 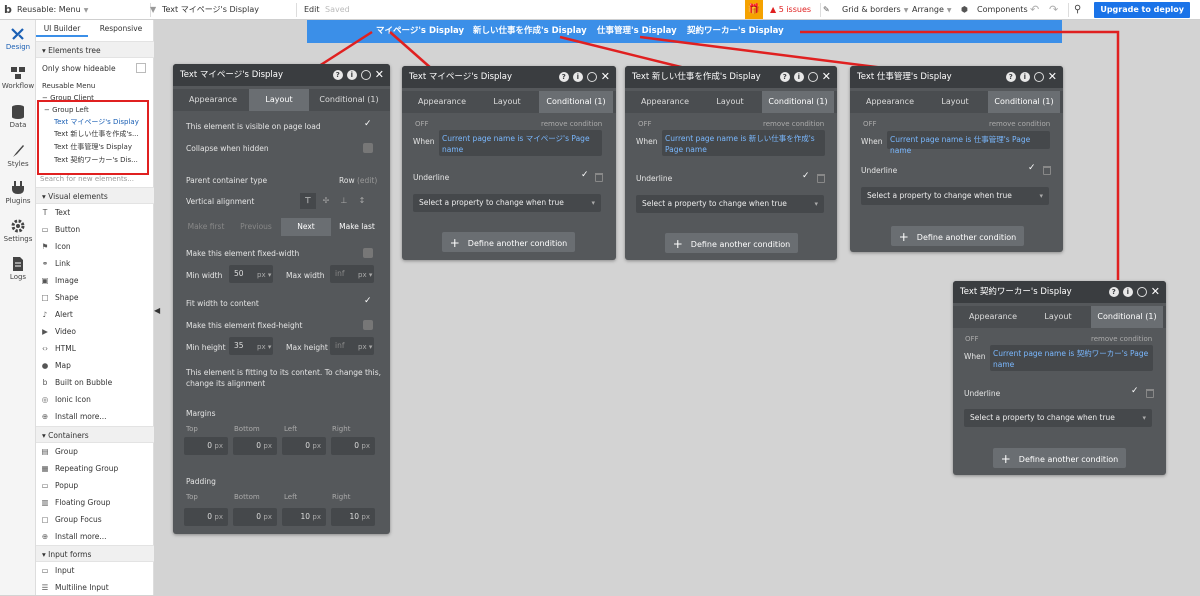 What do you see at coordinates (259, 445) in the screenshot?
I see `margin-bottom-value: 0` at bounding box center [259, 445].